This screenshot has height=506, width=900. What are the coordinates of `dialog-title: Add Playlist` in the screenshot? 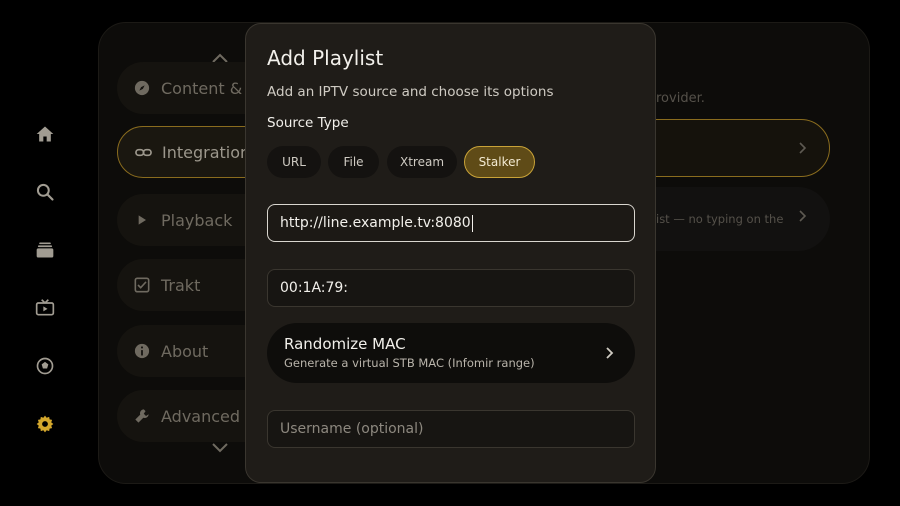 It's located at (325, 58).